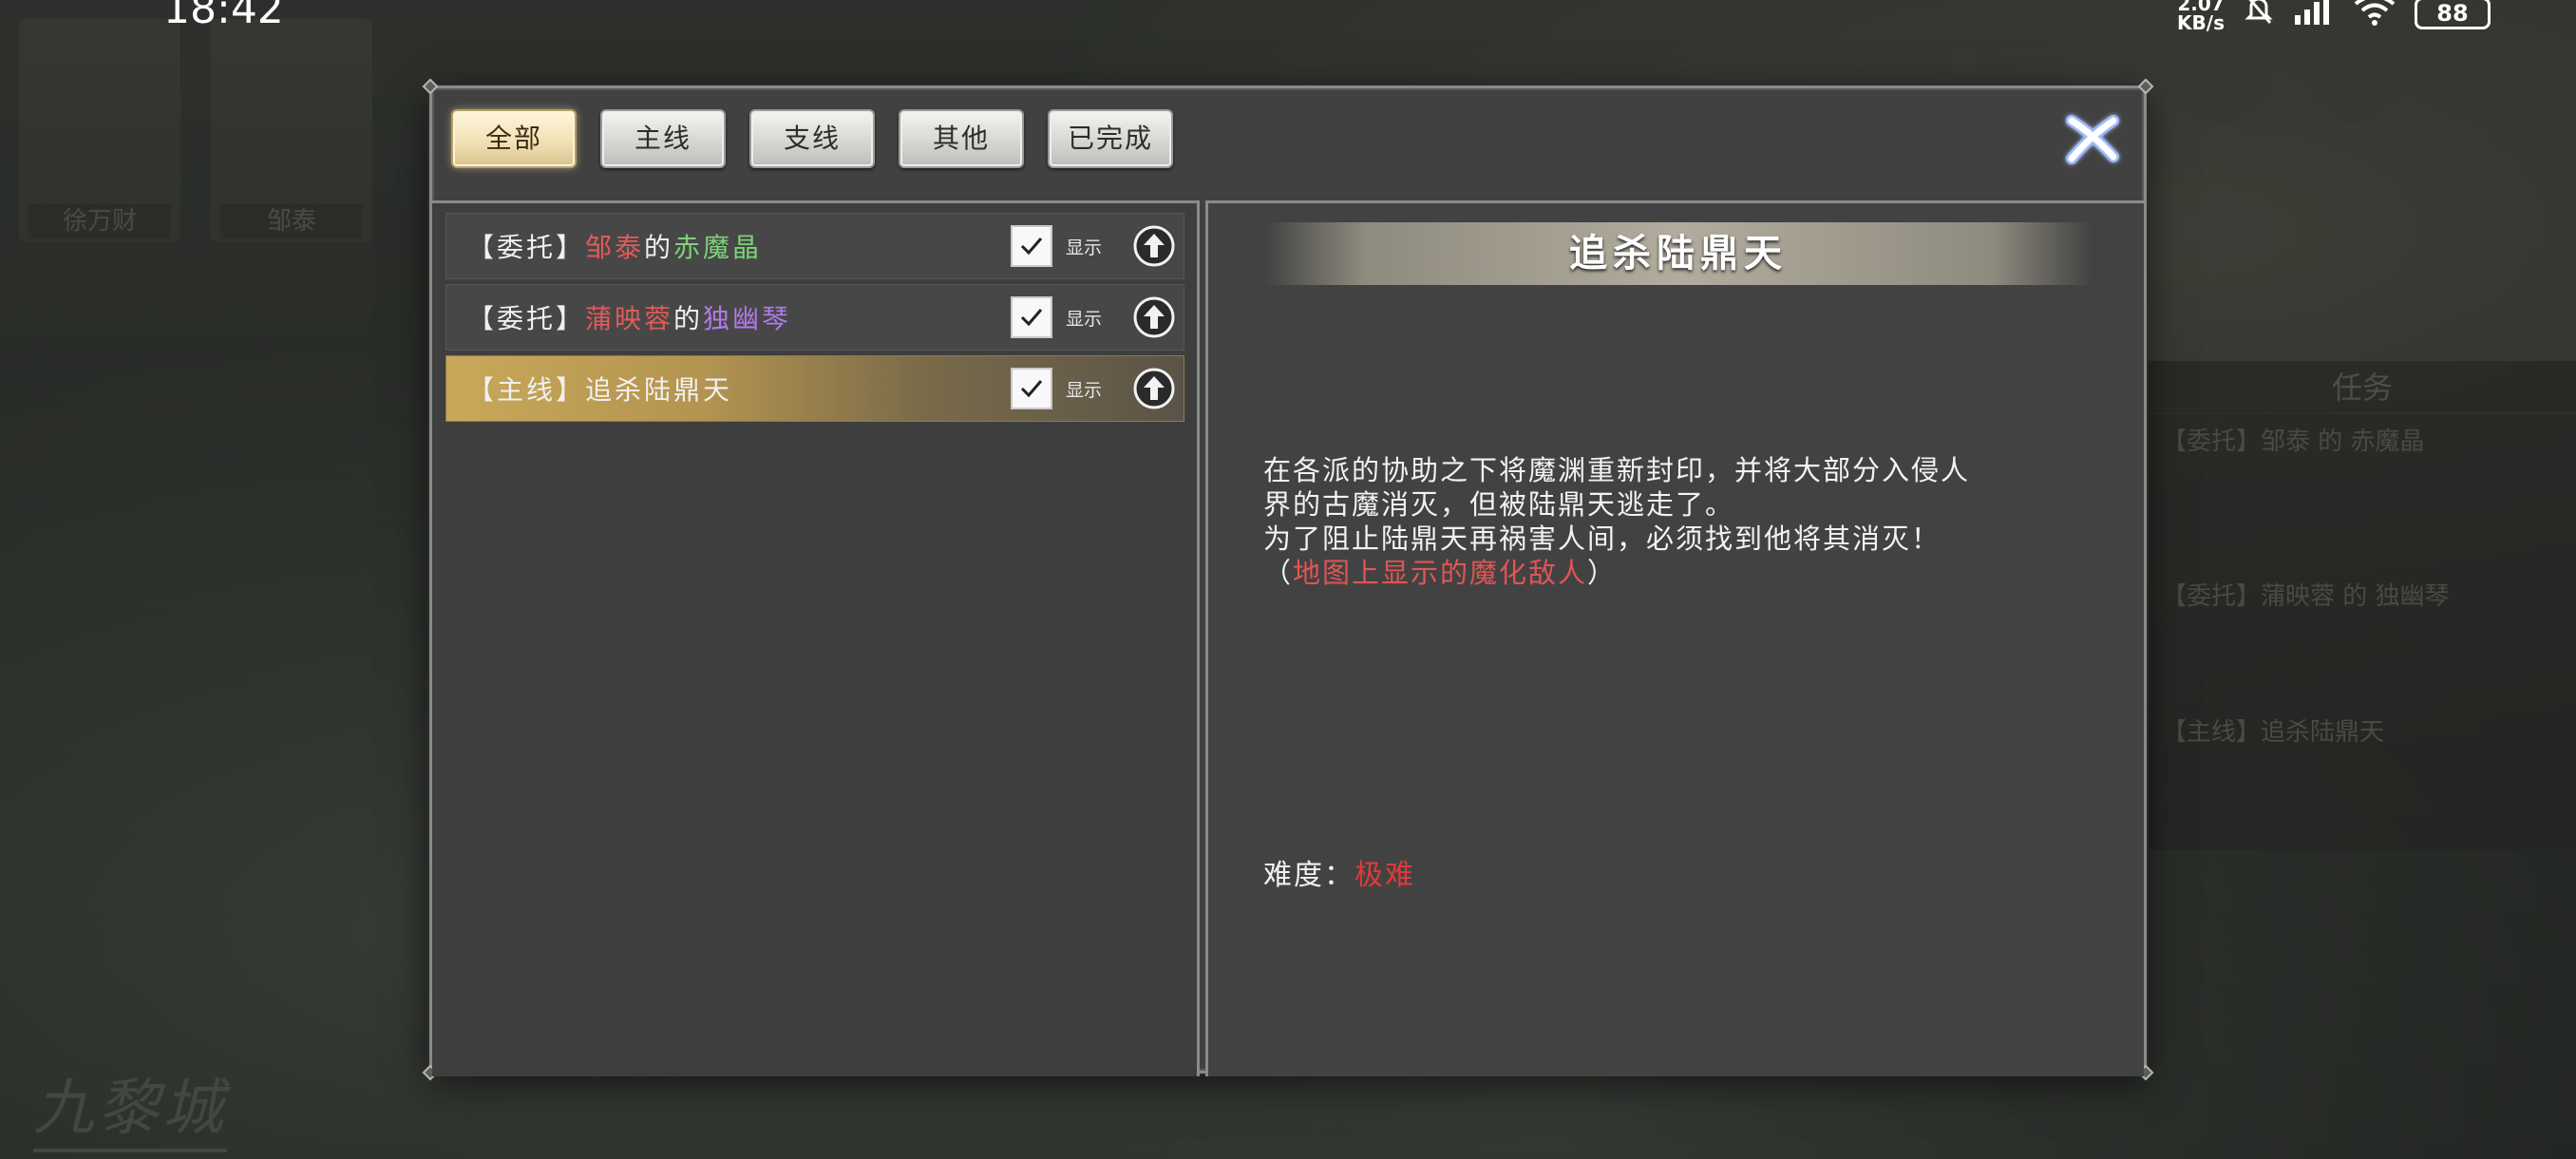  Describe the element at coordinates (961, 138) in the screenshot. I see `tab-other: 其他` at that location.